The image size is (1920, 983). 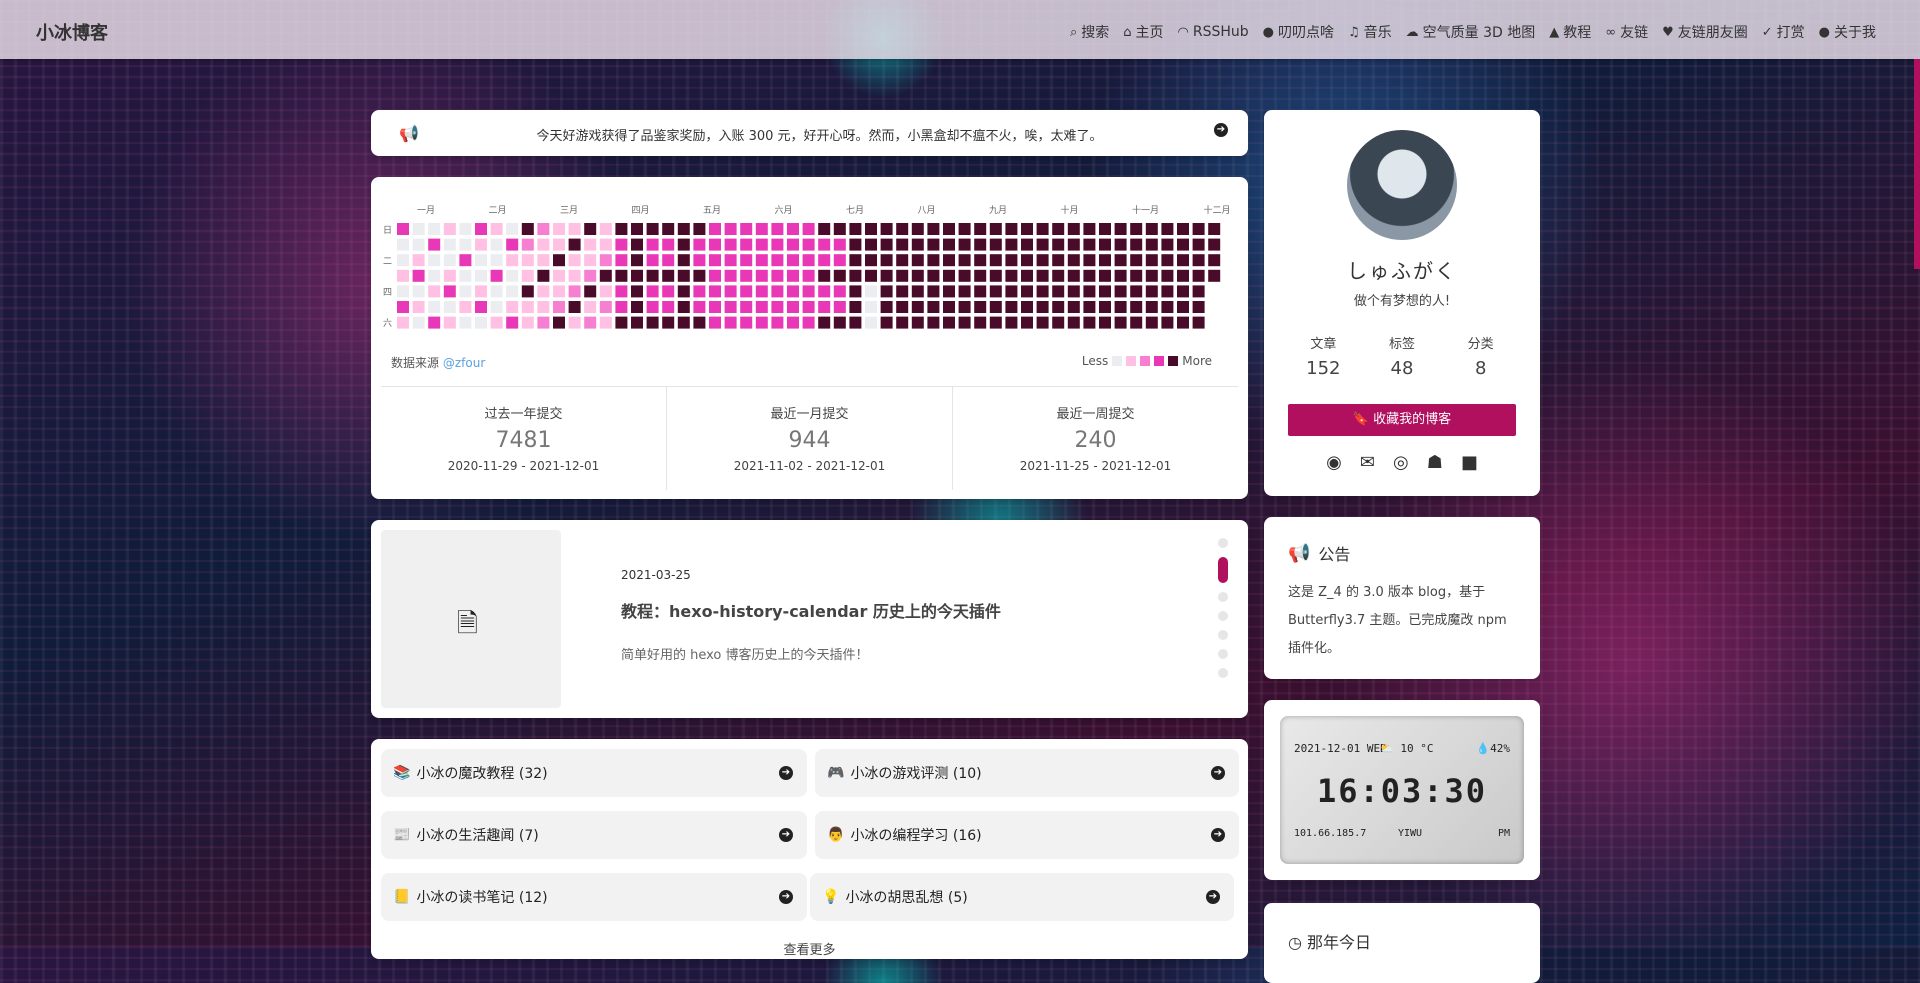 What do you see at coordinates (594, 835) in the screenshot?
I see `category-item: 📰 小冰の生活趣闻 (7) ➔` at bounding box center [594, 835].